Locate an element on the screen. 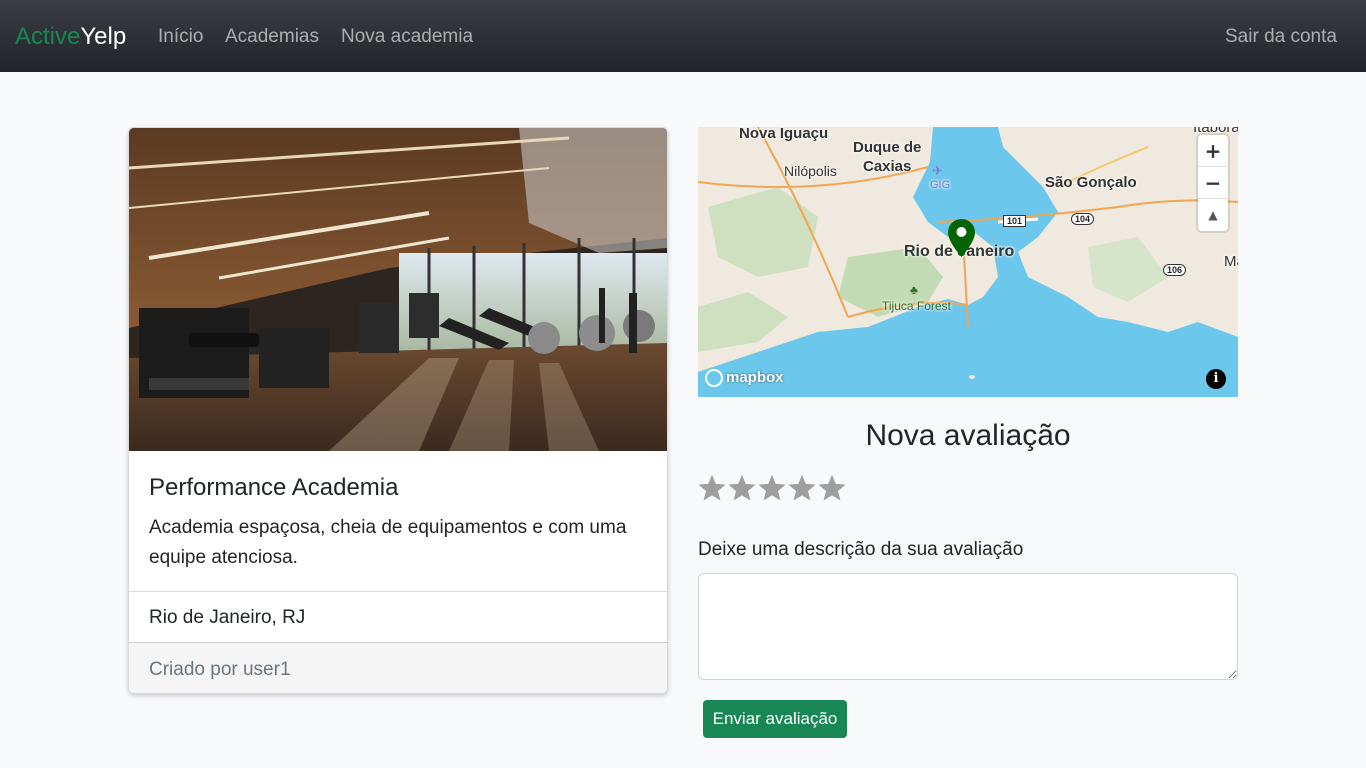 The height and width of the screenshot is (768, 1366). zoom-out-button: − is located at coordinates (1213, 183).